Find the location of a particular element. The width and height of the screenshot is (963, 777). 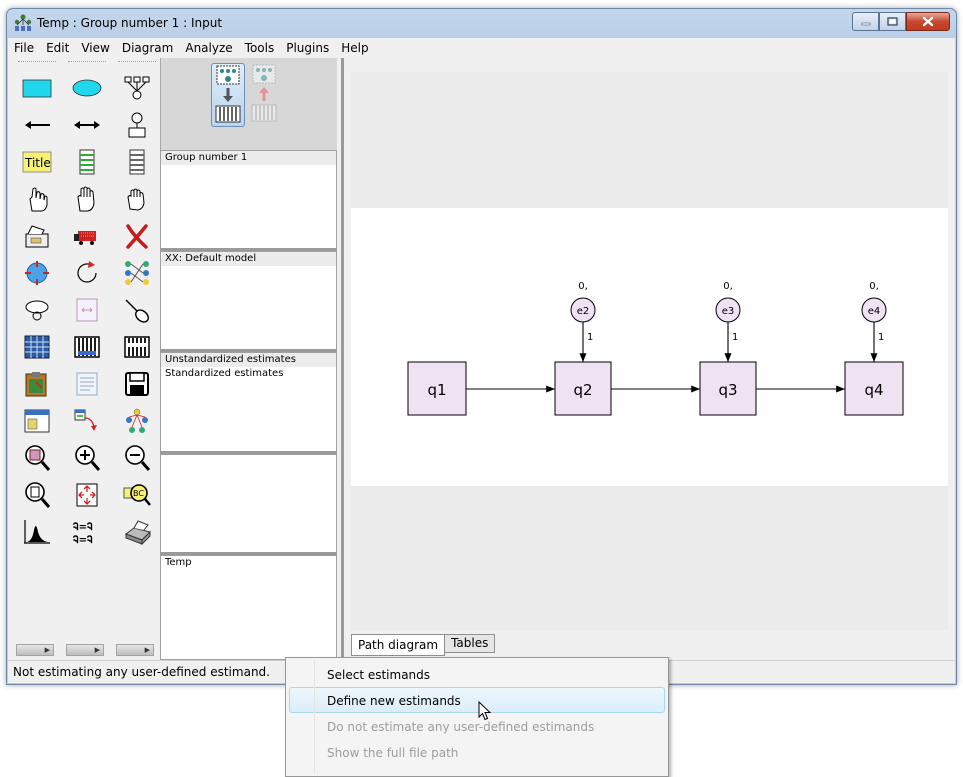

estimates-item-unstandardized: Unstandardized estimates is located at coordinates (248, 360).